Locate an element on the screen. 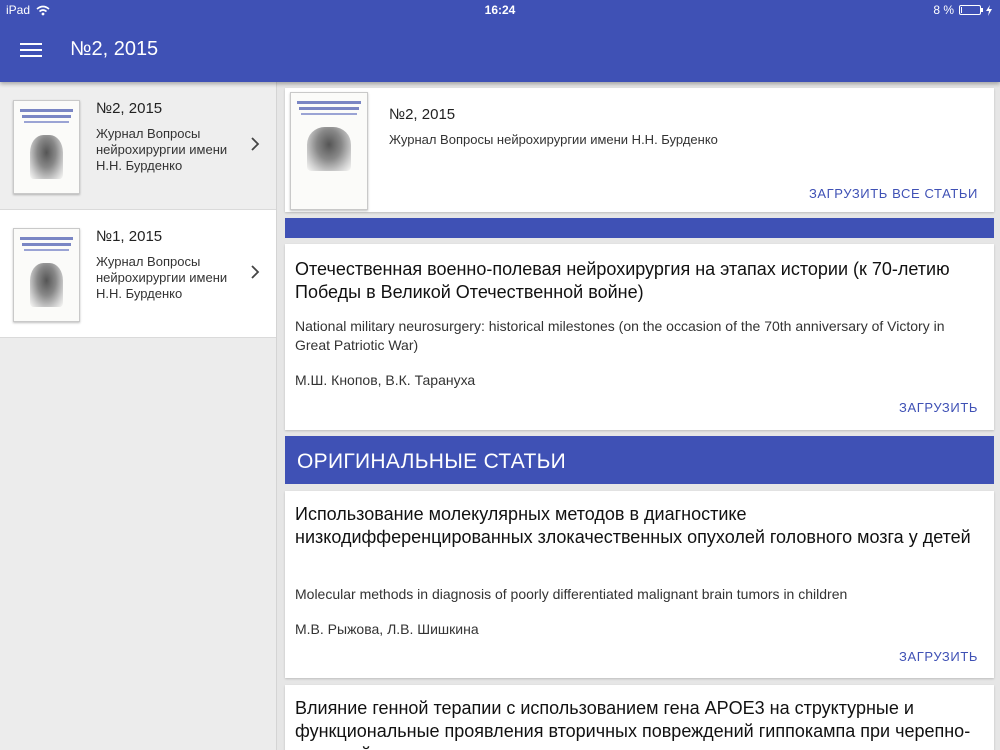  battery-icon is located at coordinates (971, 10).